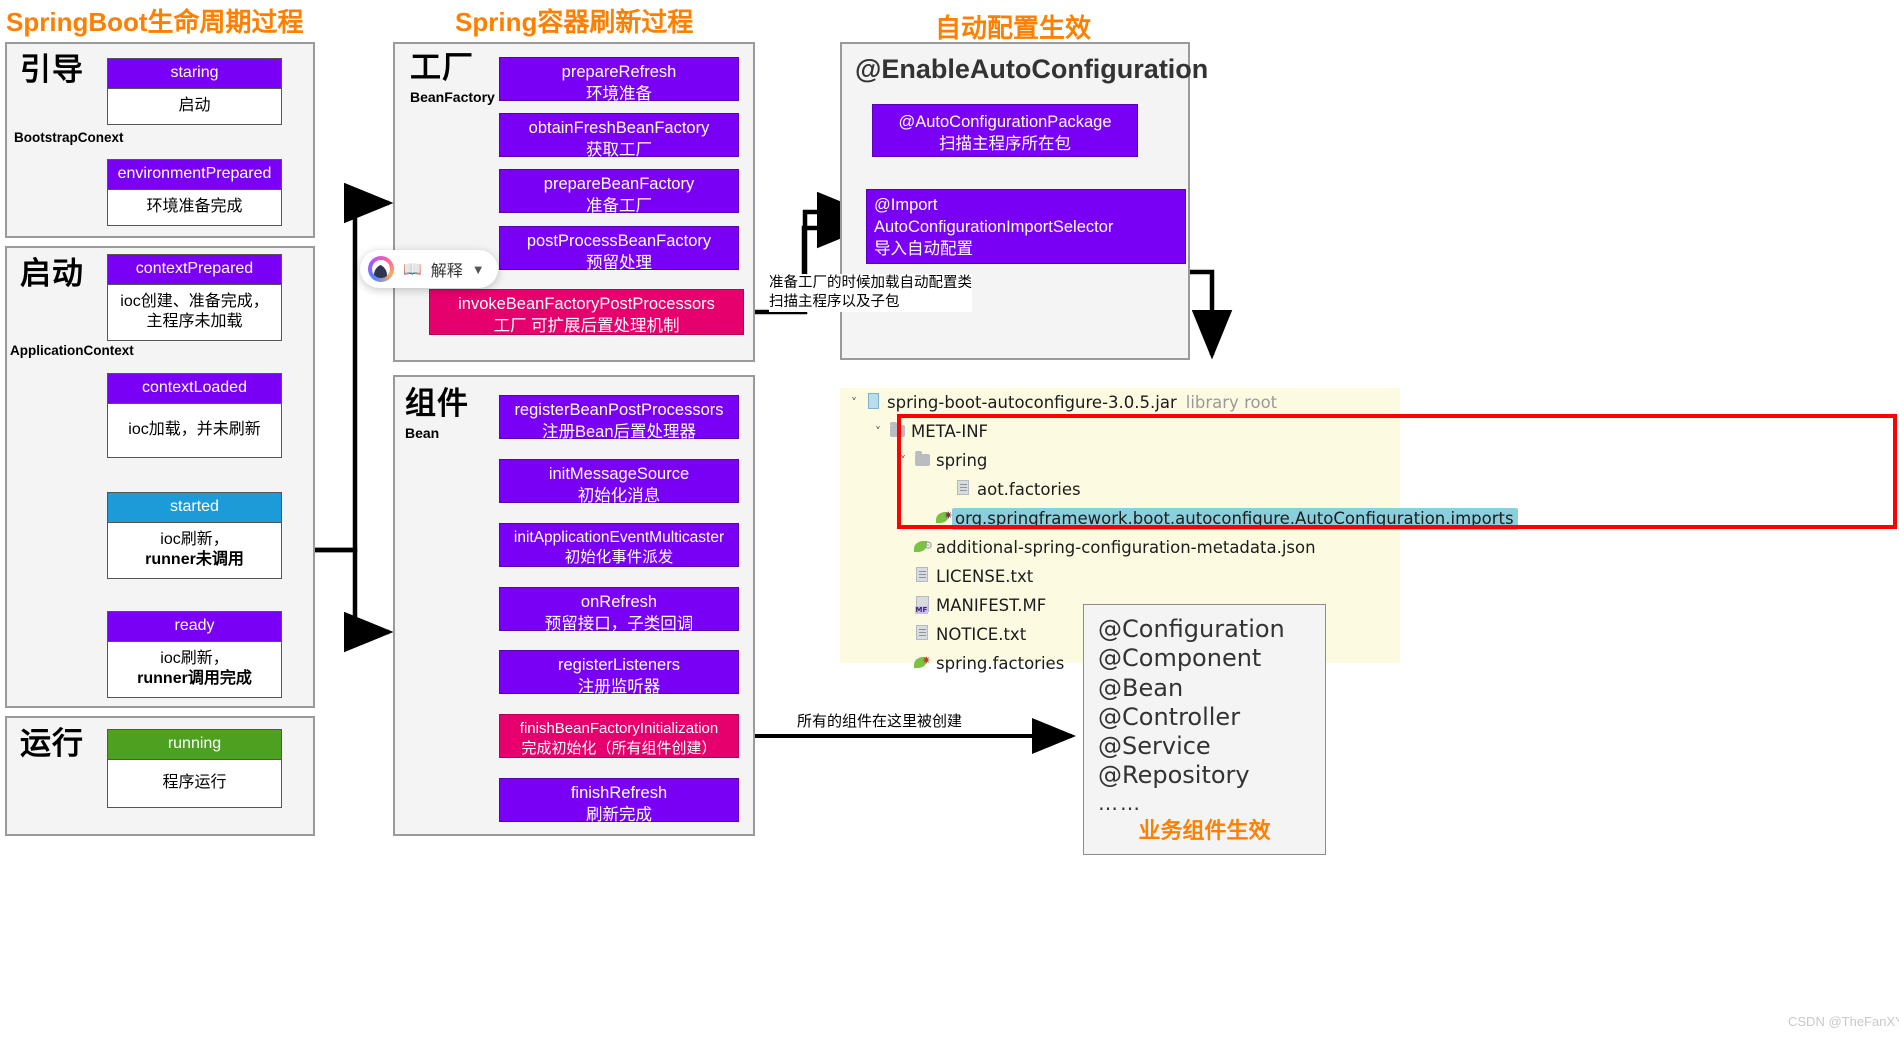 The width and height of the screenshot is (1899, 1038). Describe the element at coordinates (922, 547) in the screenshot. I see `metadata-icon` at that location.